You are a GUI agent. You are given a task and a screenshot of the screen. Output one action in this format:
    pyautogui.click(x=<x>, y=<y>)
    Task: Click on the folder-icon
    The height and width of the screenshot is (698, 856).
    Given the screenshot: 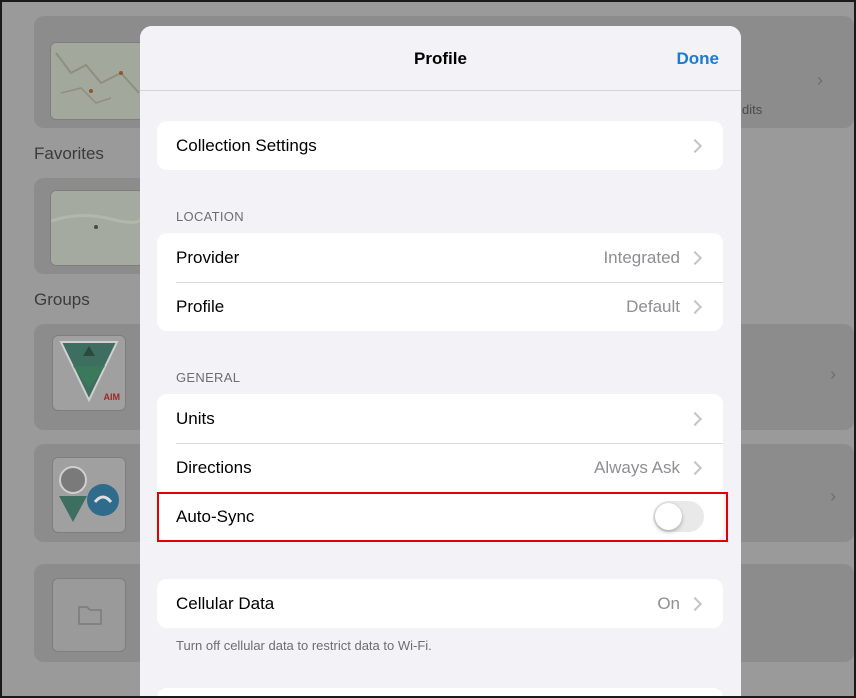 What is the action you would take?
    pyautogui.click(x=89, y=615)
    